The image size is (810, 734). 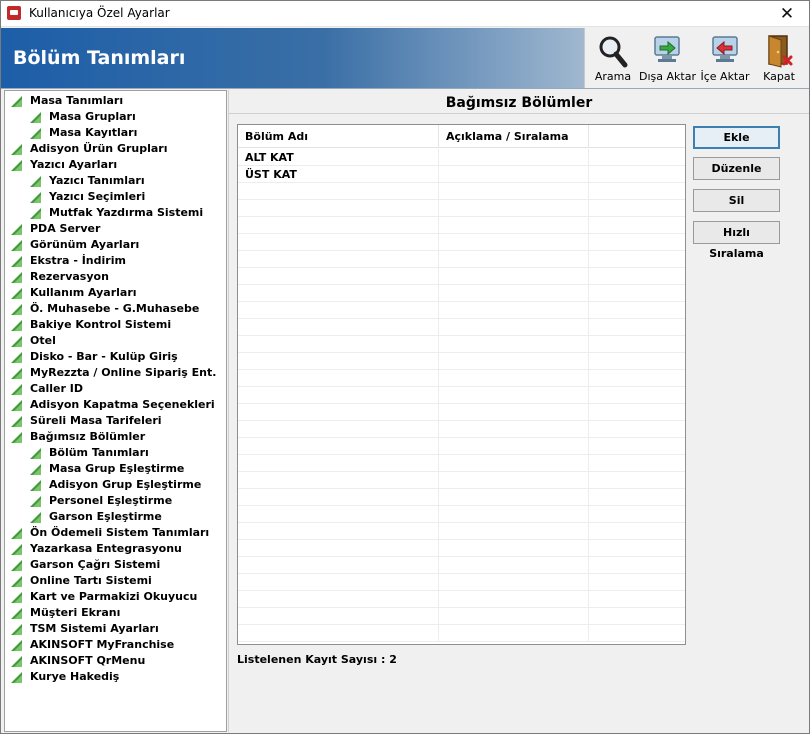 What do you see at coordinates (95, 564) in the screenshot?
I see `tree-item-label: Garson Çağrı Sistemi` at bounding box center [95, 564].